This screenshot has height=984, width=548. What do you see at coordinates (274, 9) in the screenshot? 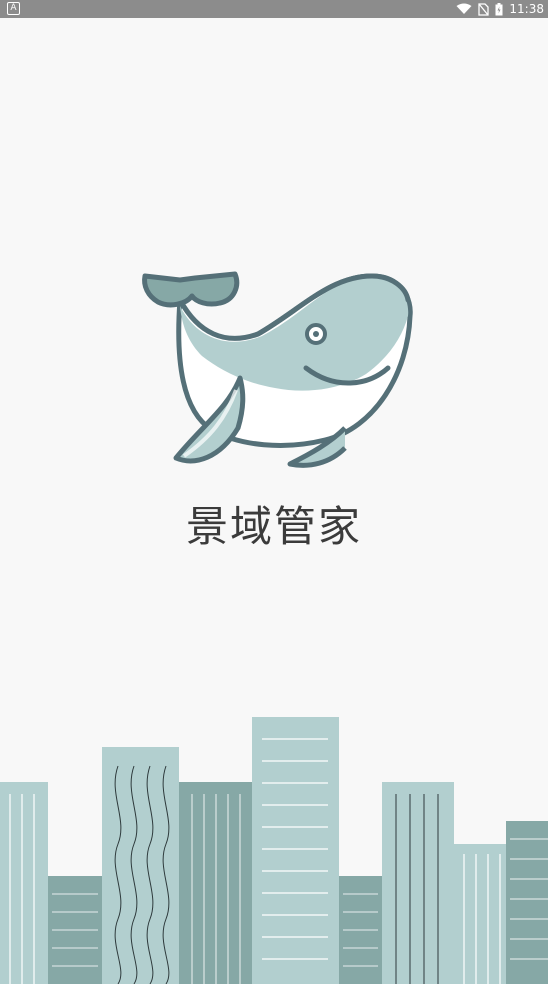
I see `status-bar: A 11:38` at bounding box center [274, 9].